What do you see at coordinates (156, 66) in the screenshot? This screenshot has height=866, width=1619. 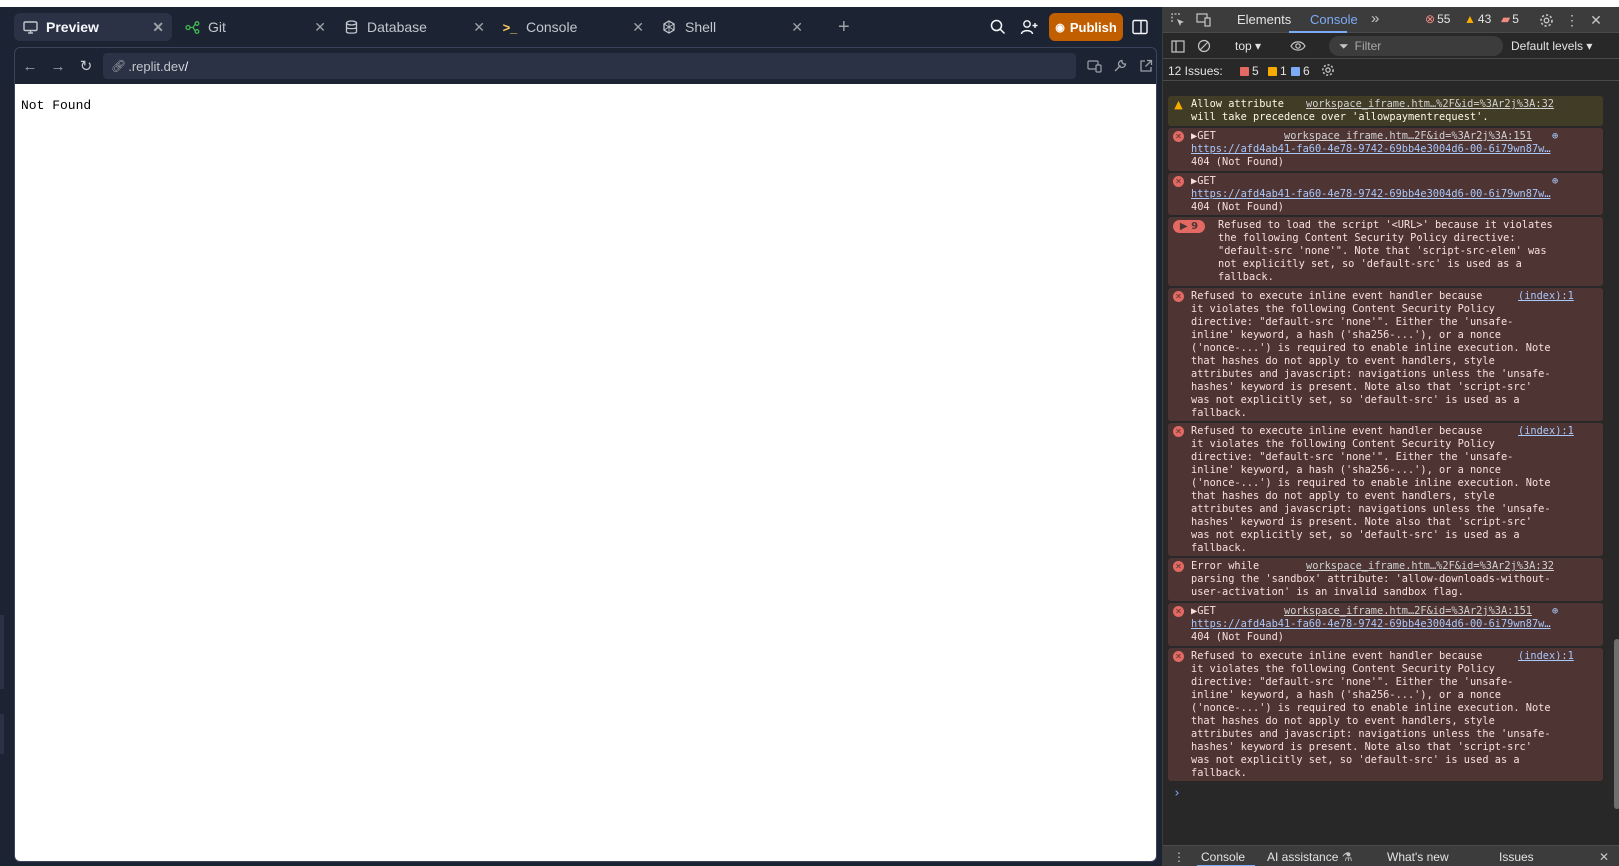 I see `url-text: .replit.dev` at bounding box center [156, 66].